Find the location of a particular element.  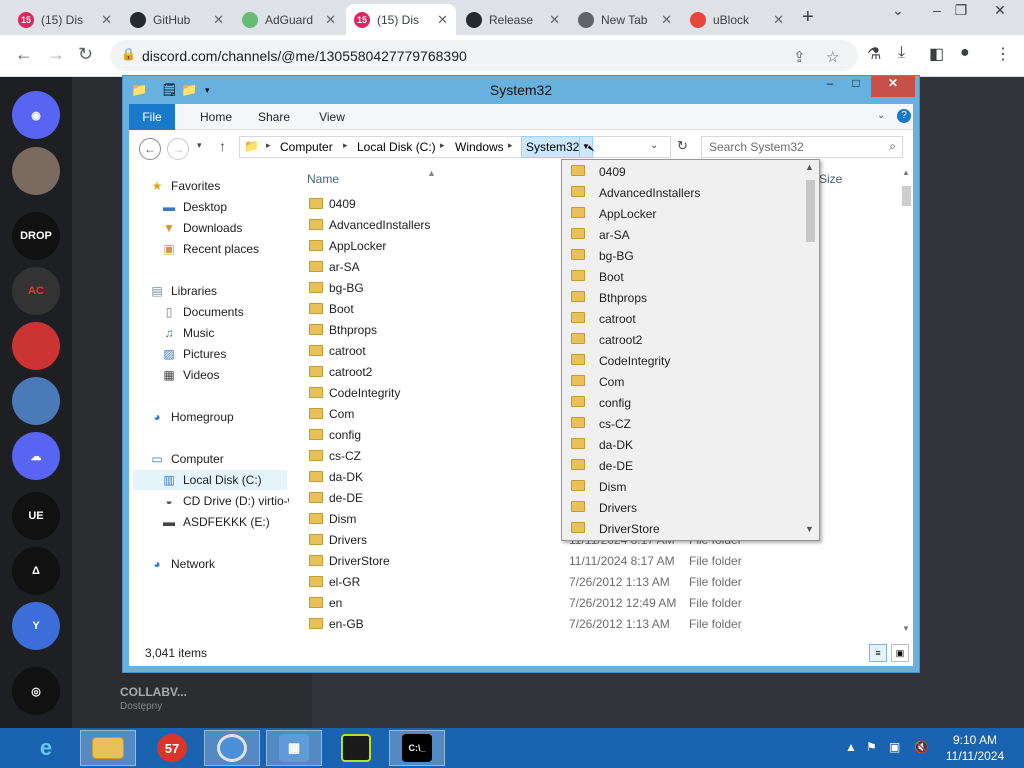

tab-search-icon: ⌄ is located at coordinates (898, 10).